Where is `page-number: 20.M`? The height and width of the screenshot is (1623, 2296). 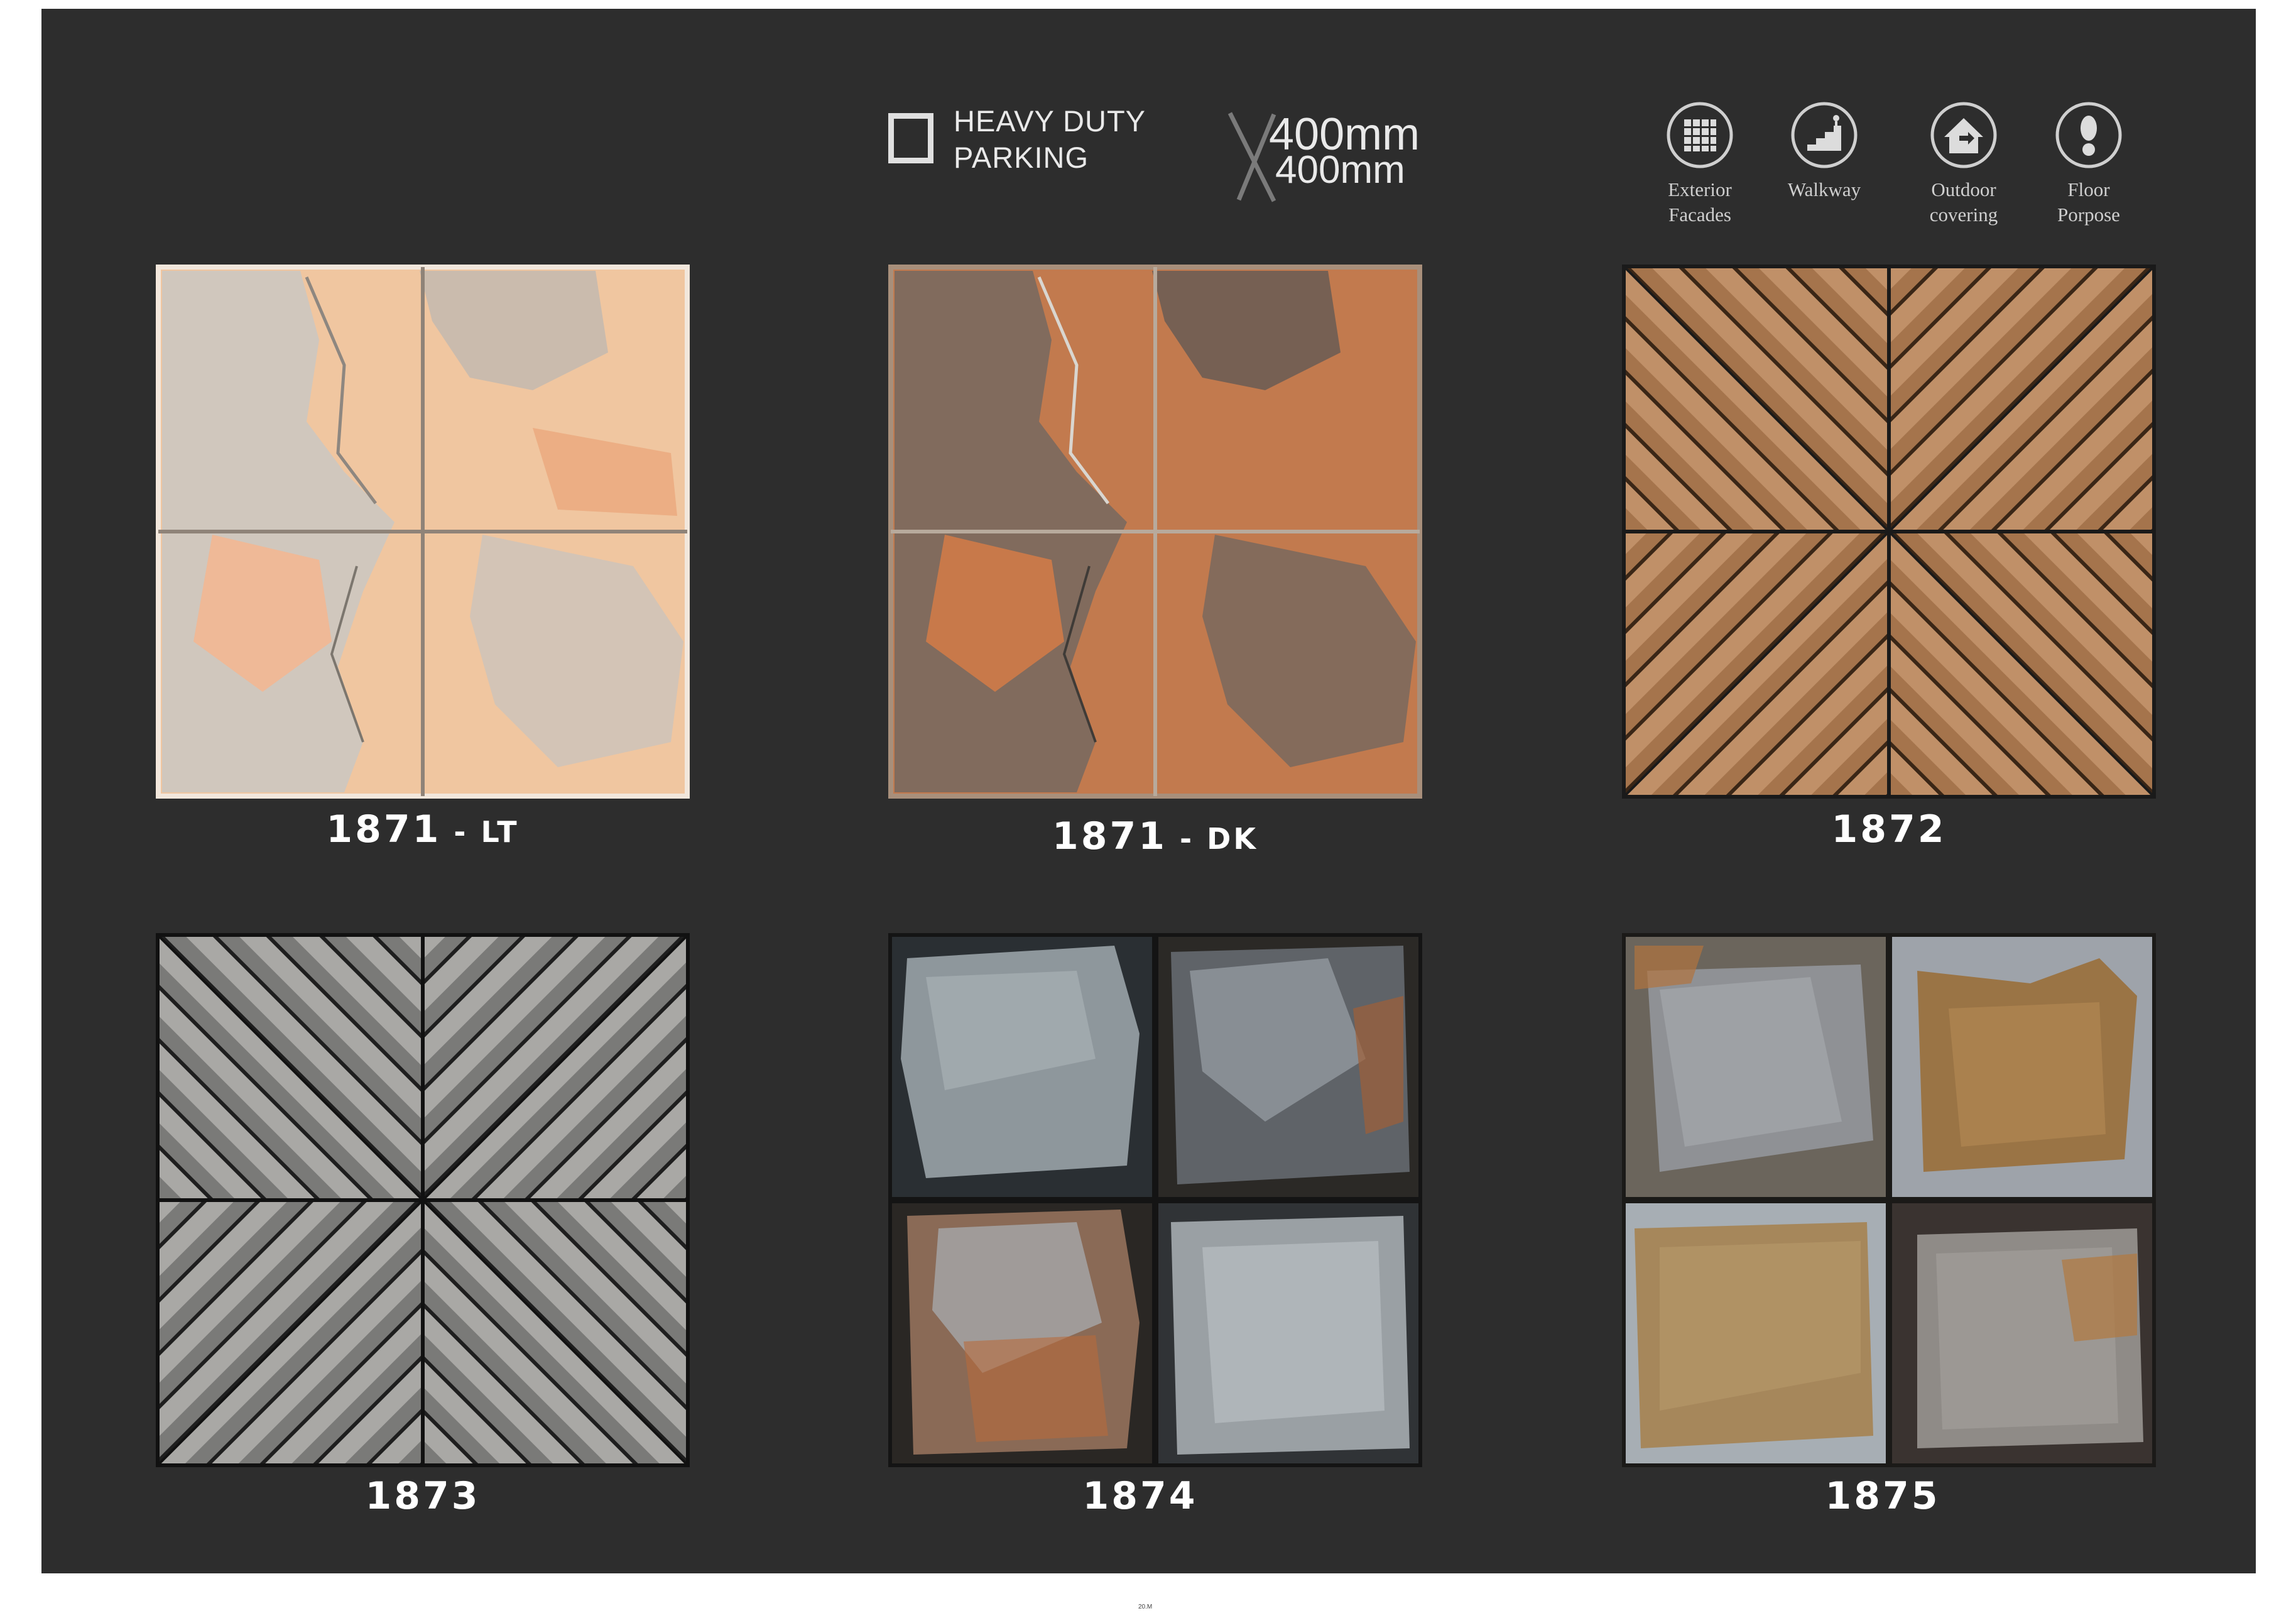
page-number: 20.M is located at coordinates (1145, 1607).